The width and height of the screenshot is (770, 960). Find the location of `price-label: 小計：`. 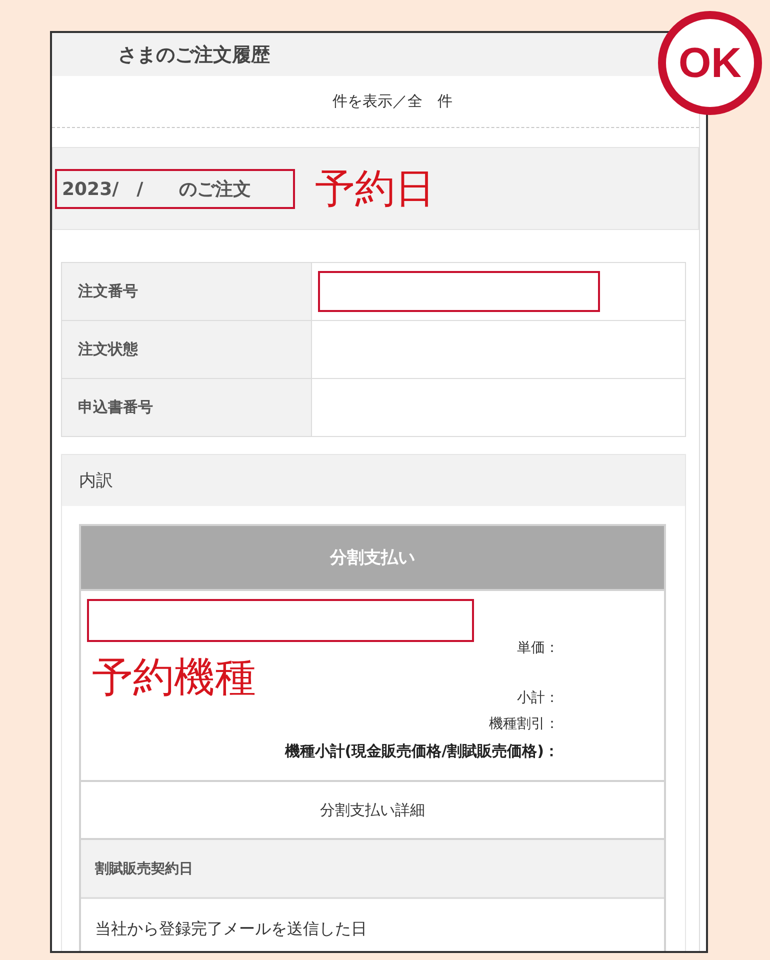

price-label: 小計： is located at coordinates (538, 698).